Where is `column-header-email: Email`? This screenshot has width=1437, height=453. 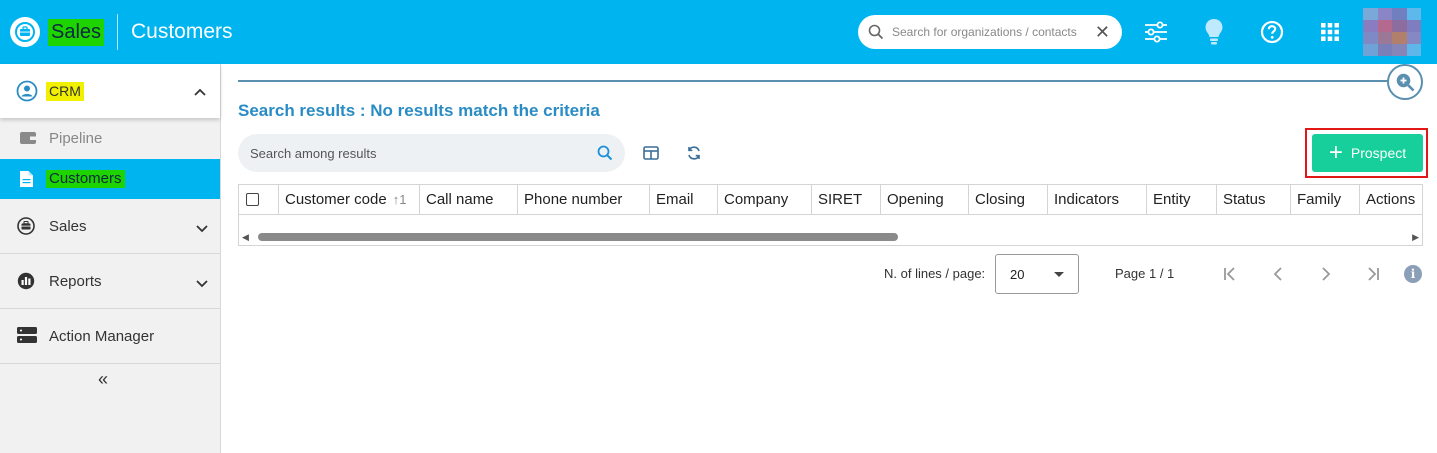 column-header-email: Email is located at coordinates (684, 199).